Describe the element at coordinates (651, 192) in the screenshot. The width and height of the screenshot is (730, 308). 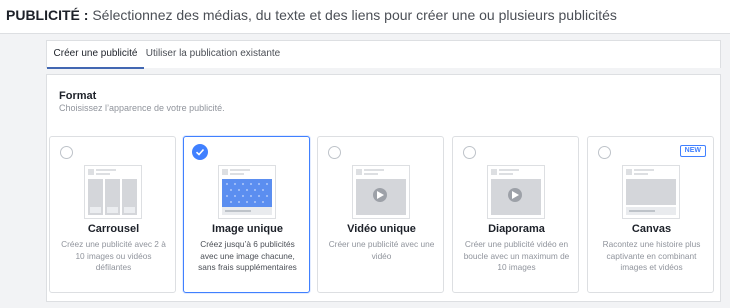
I see `canvas-preview-icon` at that location.